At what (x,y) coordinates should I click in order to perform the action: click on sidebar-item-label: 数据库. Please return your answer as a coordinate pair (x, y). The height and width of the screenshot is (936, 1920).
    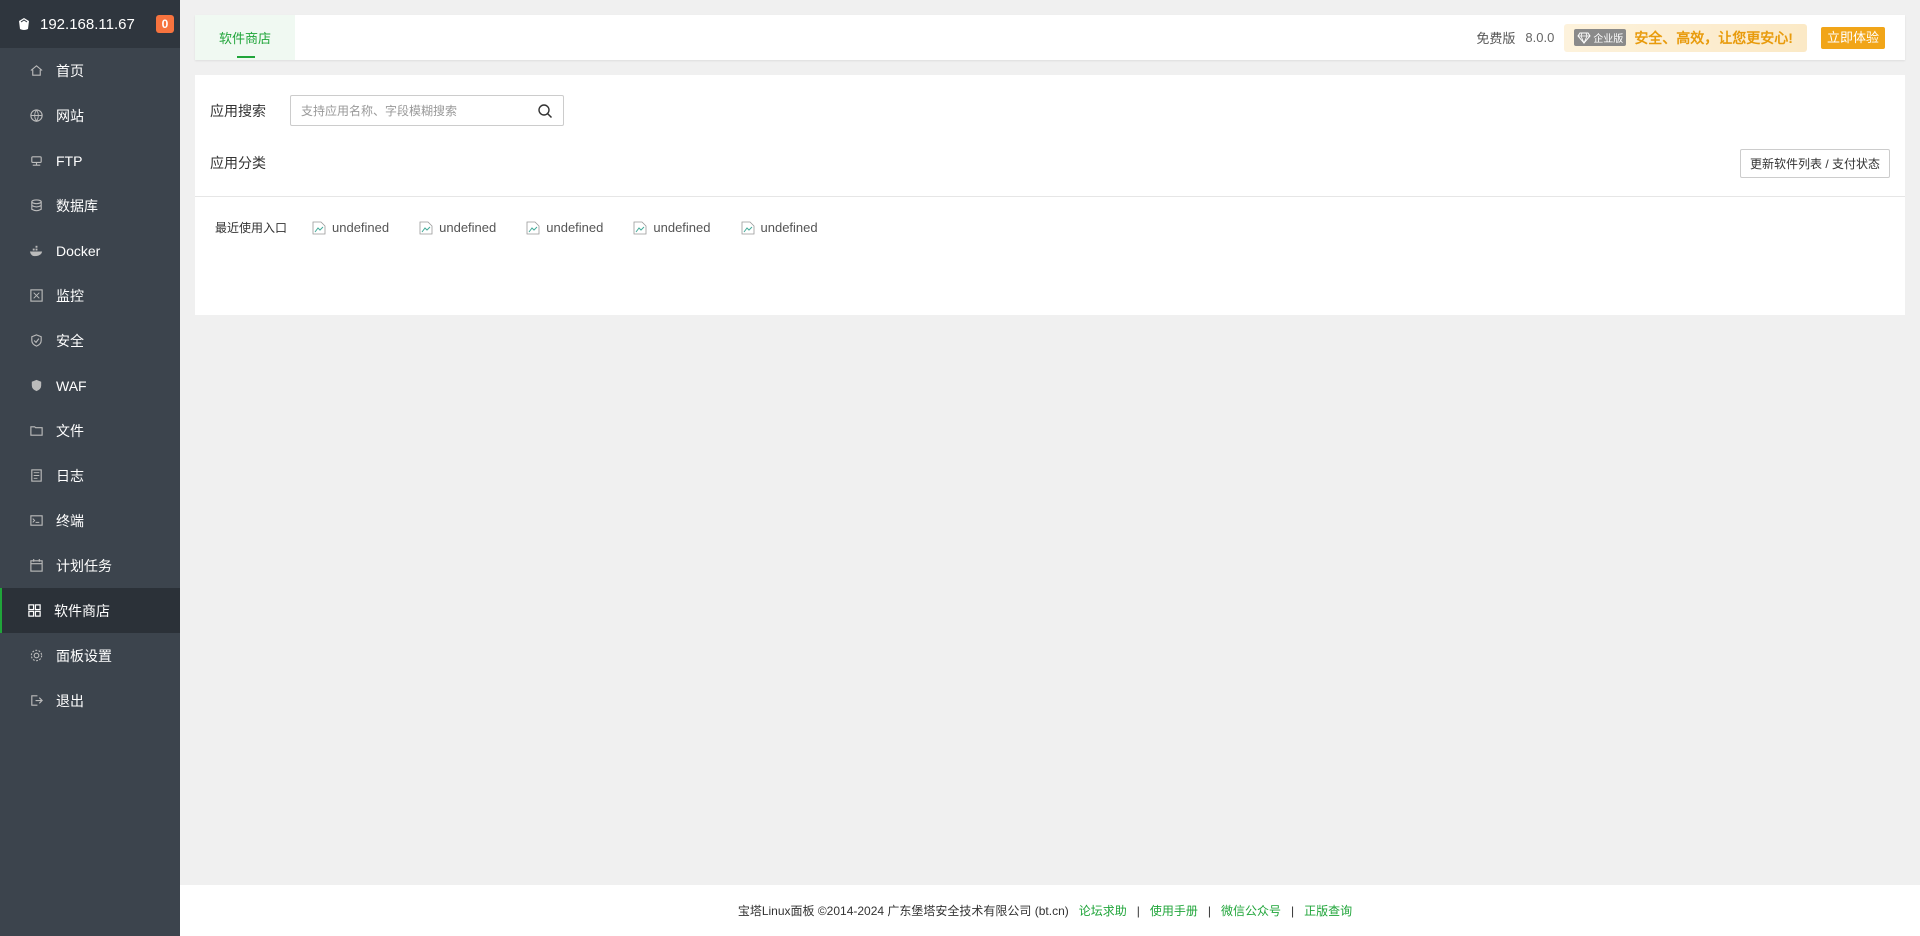
    Looking at the image, I should click on (77, 205).